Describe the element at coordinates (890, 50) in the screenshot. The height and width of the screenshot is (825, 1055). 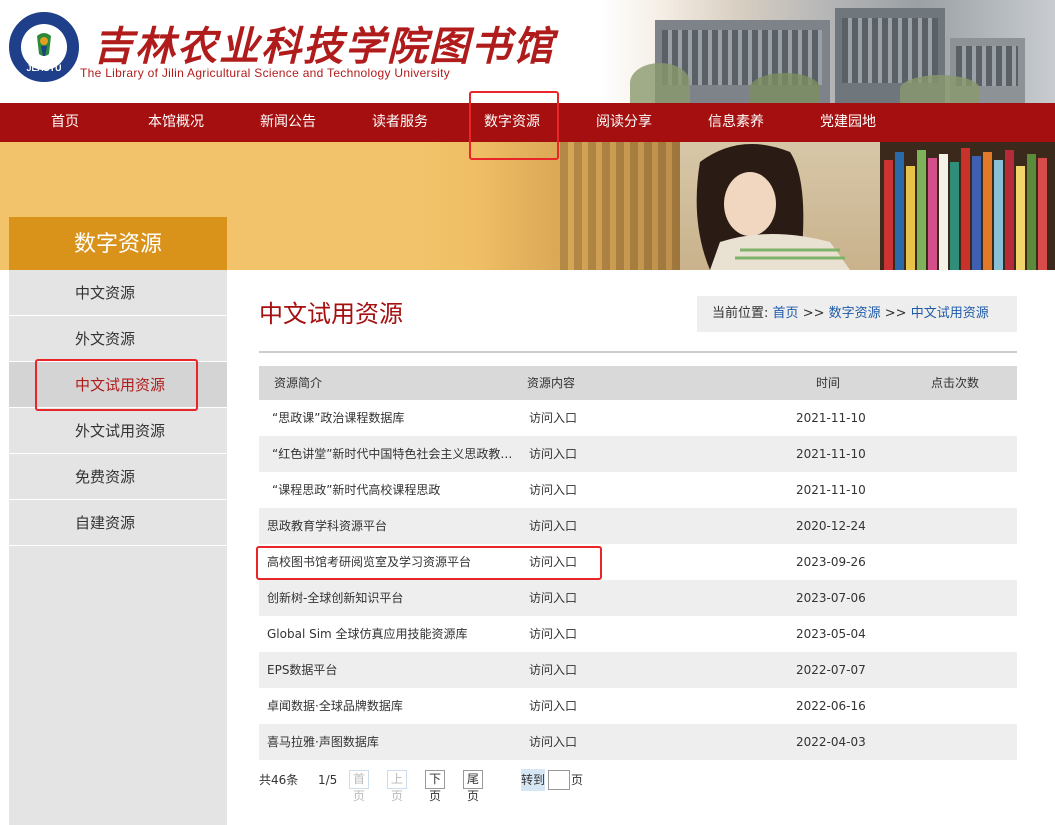
I see `building-windows` at that location.